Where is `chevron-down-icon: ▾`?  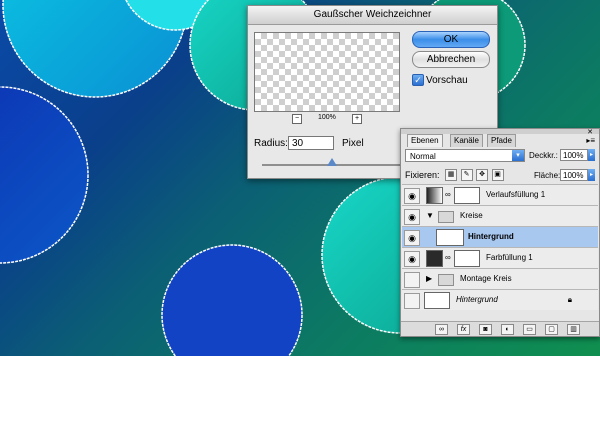 chevron-down-icon: ▾ is located at coordinates (518, 155).